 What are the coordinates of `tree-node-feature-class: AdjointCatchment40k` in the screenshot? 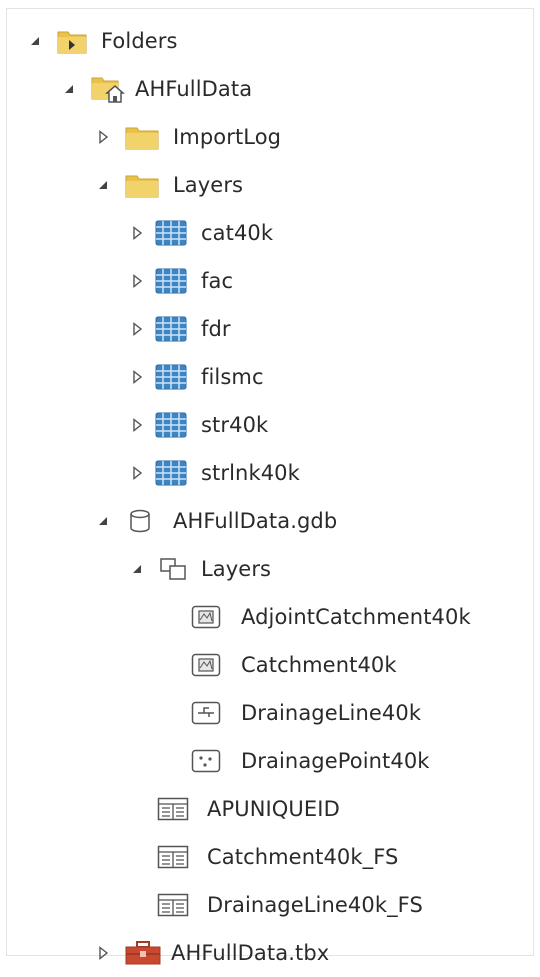 It's located at (271, 617).